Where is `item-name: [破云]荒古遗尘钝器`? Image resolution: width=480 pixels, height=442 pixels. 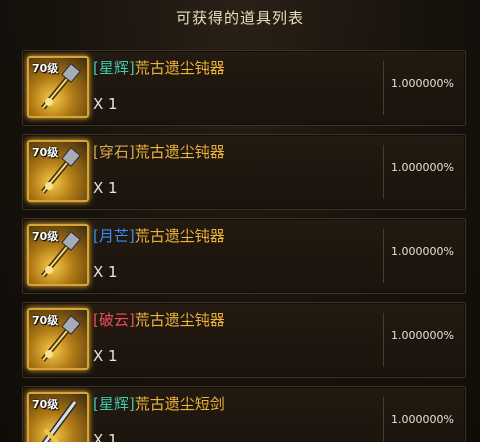
item-name: [破云]荒古遗尘钝器 is located at coordinates (159, 319).